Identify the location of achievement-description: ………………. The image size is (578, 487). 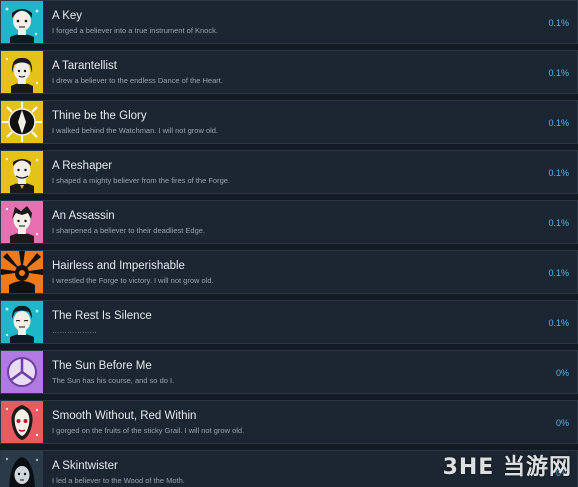
(74, 330).